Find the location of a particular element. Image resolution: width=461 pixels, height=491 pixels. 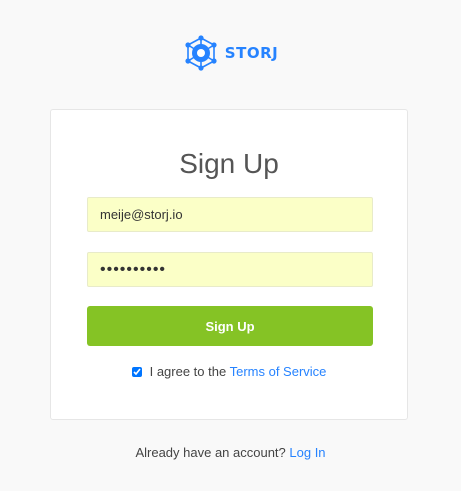

brand-name: STORJ is located at coordinates (251, 53).